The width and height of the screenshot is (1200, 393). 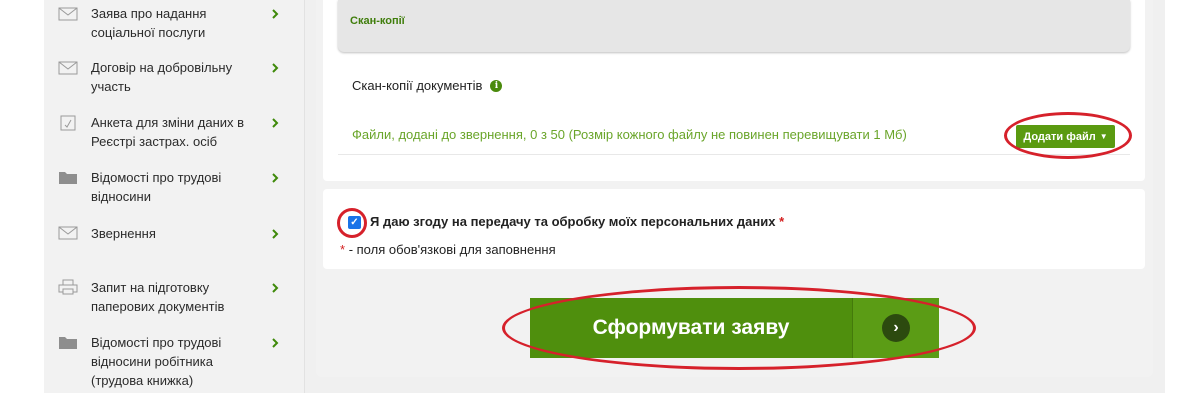 What do you see at coordinates (162, 77) in the screenshot?
I see `sidebar-item-label: Договір на добровільну участь` at bounding box center [162, 77].